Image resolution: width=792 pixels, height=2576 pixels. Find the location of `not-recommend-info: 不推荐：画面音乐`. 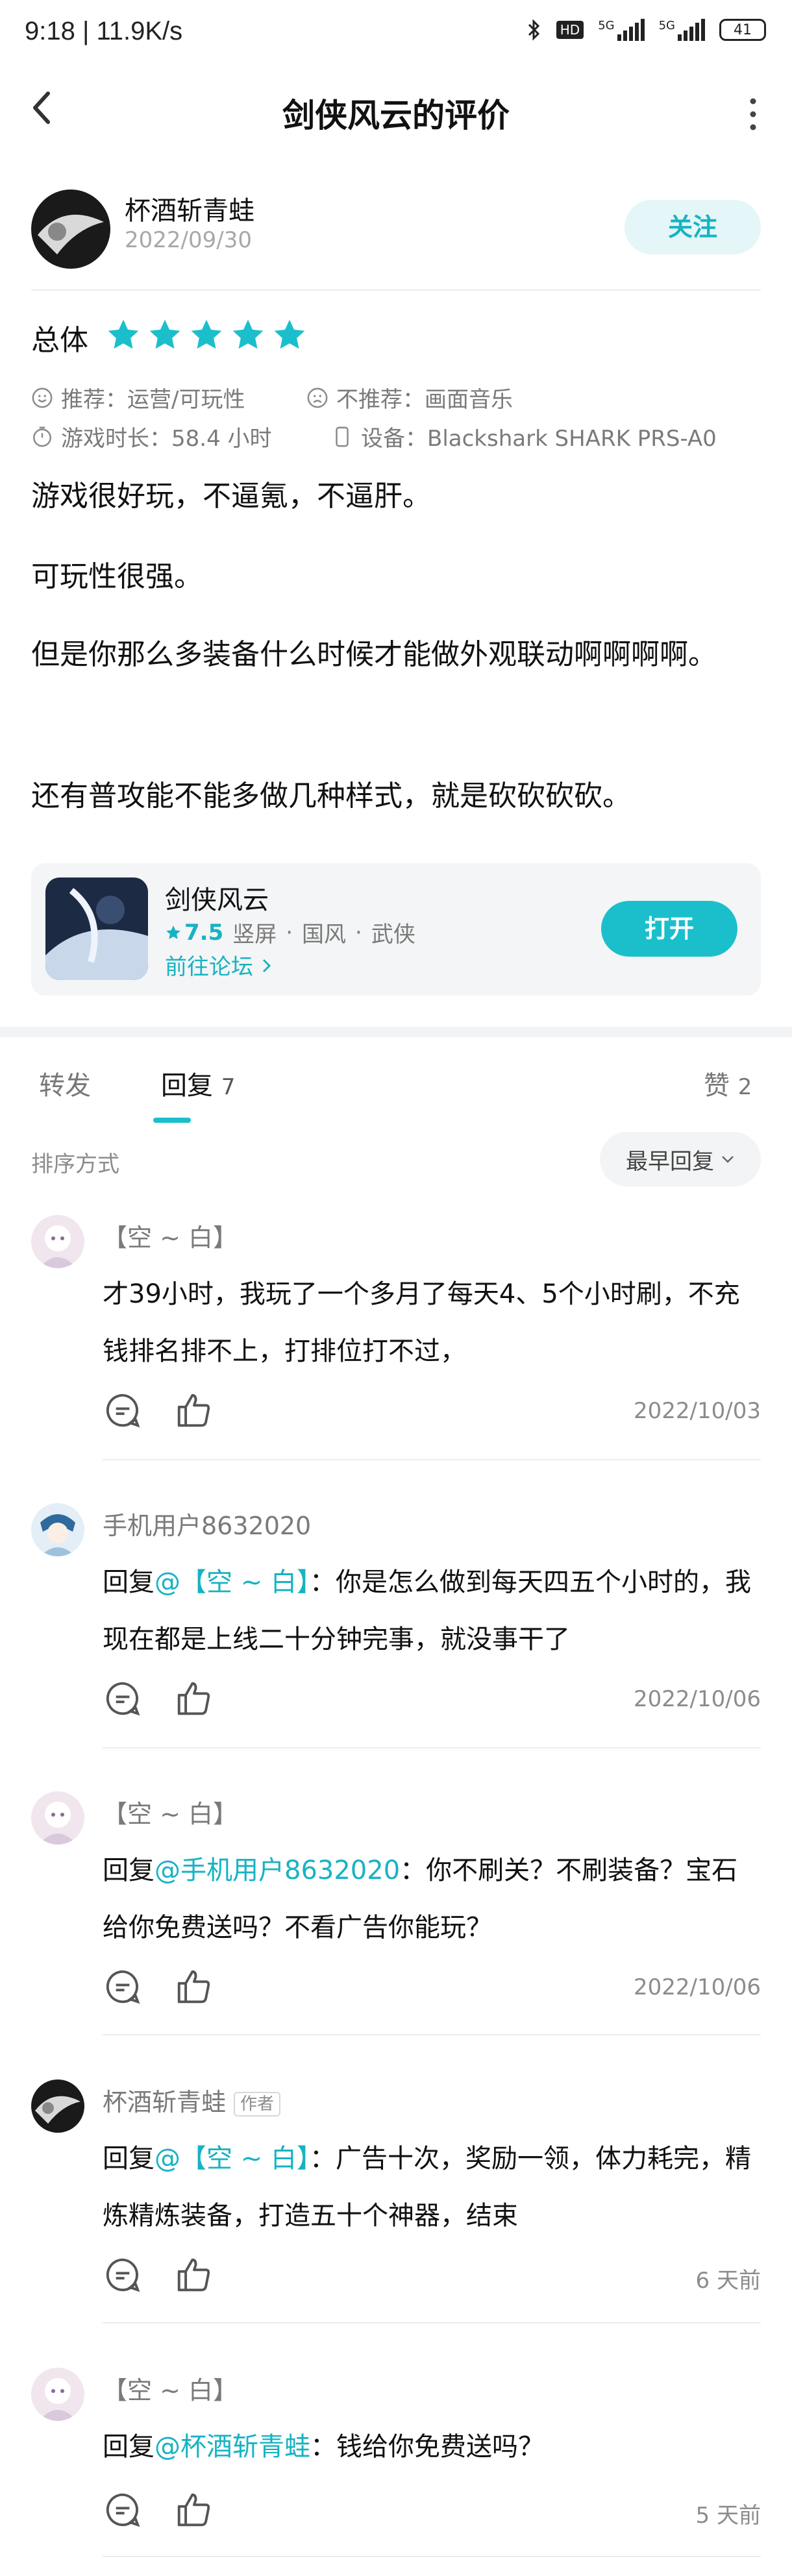

not-recommend-info: 不推荐：画面音乐 is located at coordinates (410, 397).